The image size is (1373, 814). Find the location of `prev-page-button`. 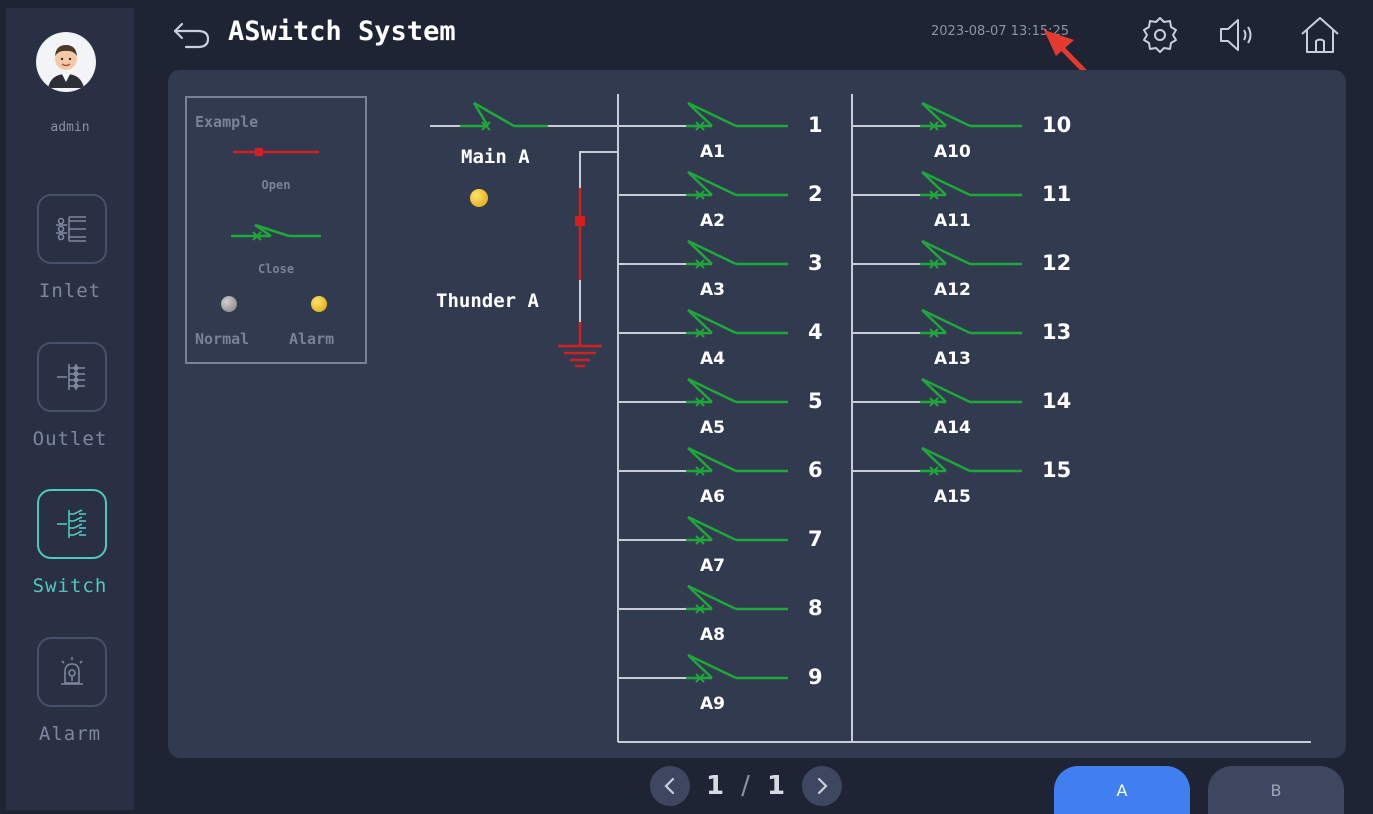

prev-page-button is located at coordinates (670, 786).